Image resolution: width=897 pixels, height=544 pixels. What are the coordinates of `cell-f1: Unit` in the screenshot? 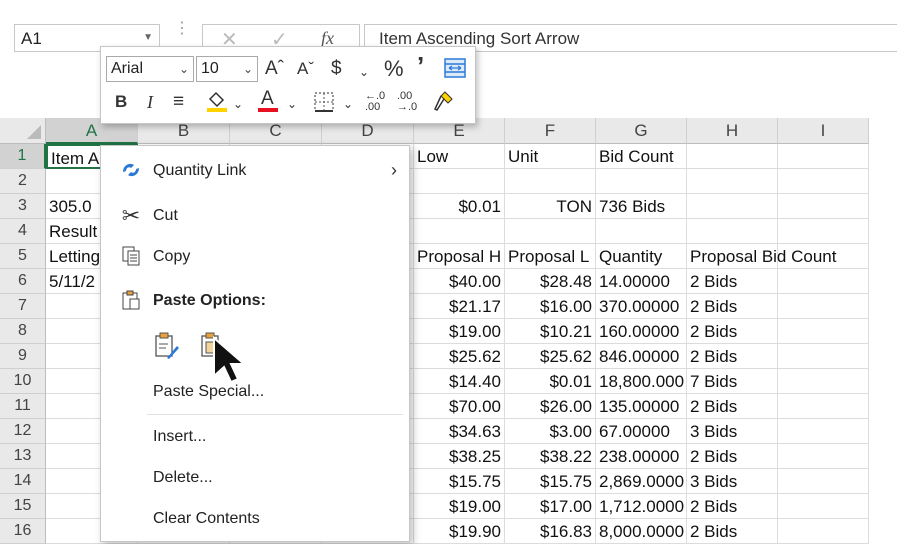 It's located at (550, 156).